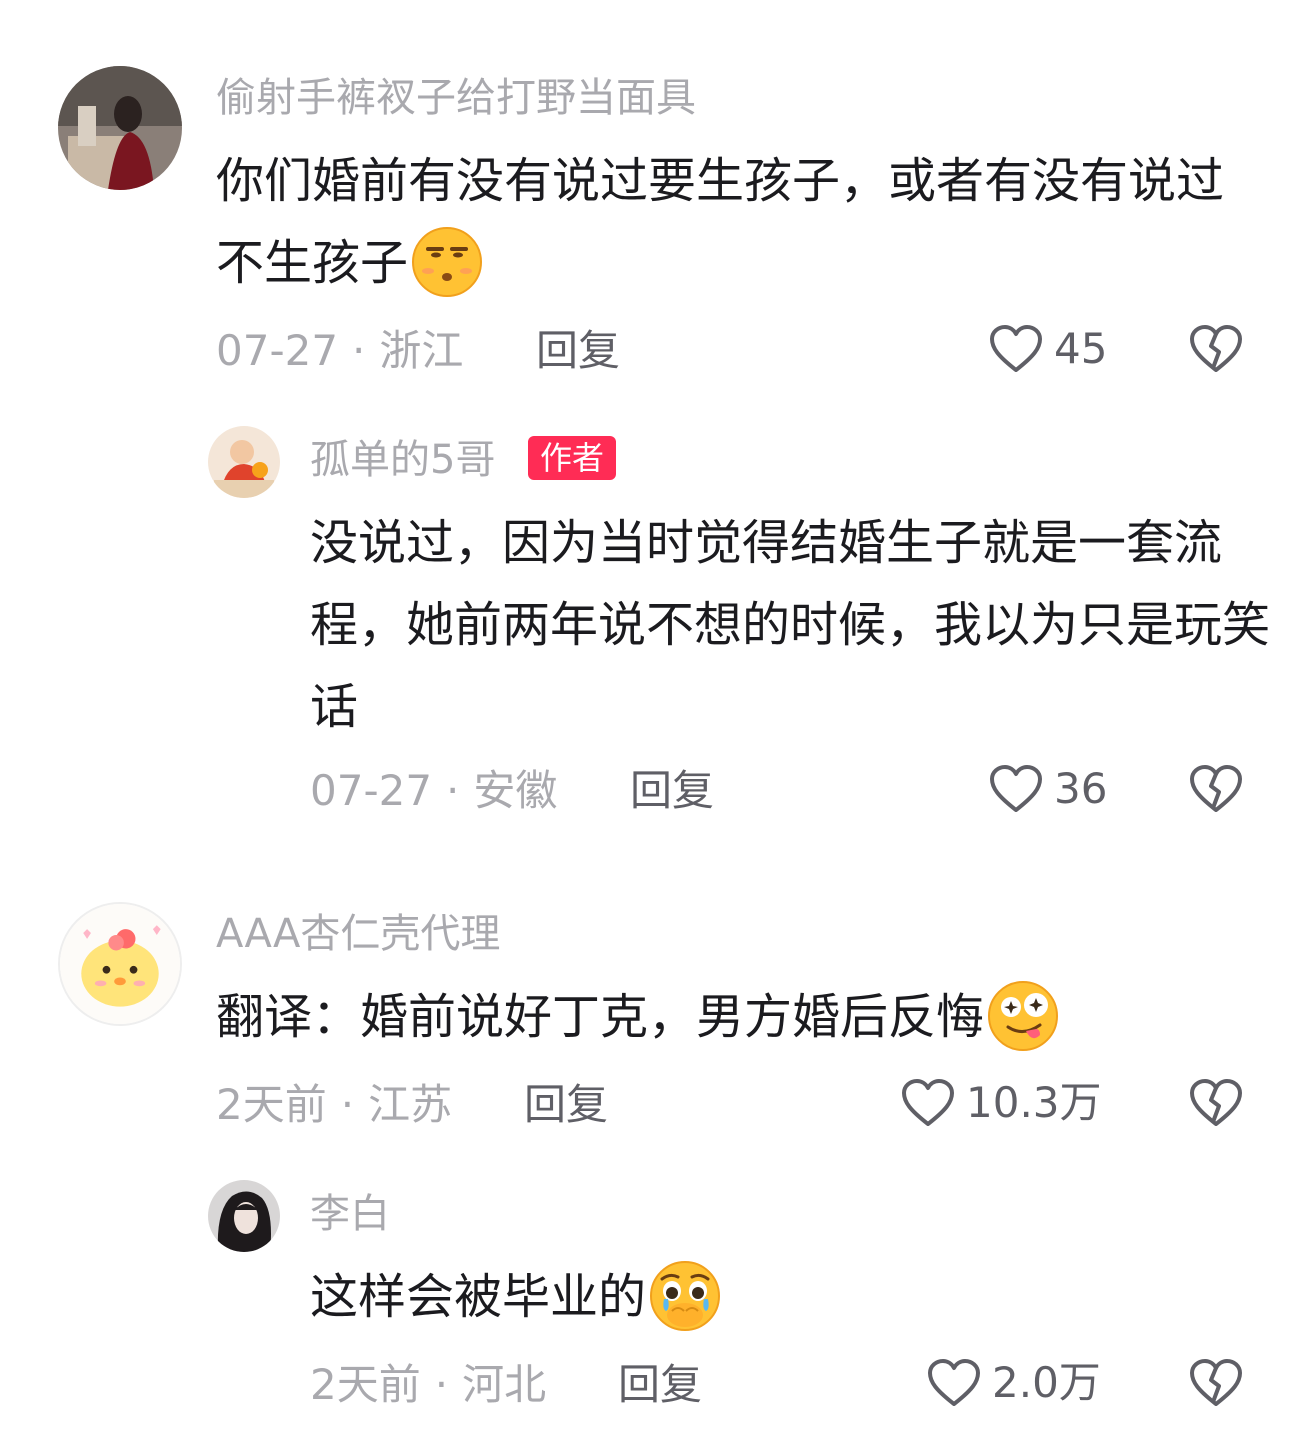  Describe the element at coordinates (339, 351) in the screenshot. I see `comment-meta: 07-27 · 浙江` at that location.